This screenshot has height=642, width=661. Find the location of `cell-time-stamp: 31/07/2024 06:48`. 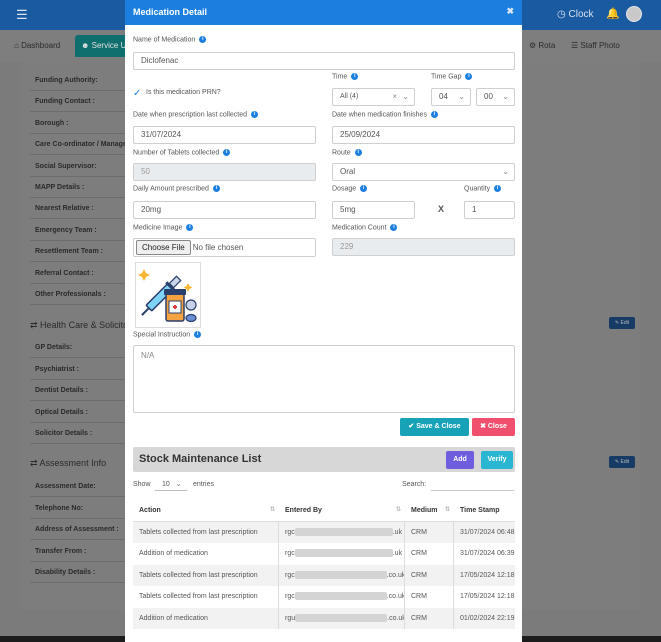

cell-time-stamp: 31/07/2024 06:48 is located at coordinates (487, 532).